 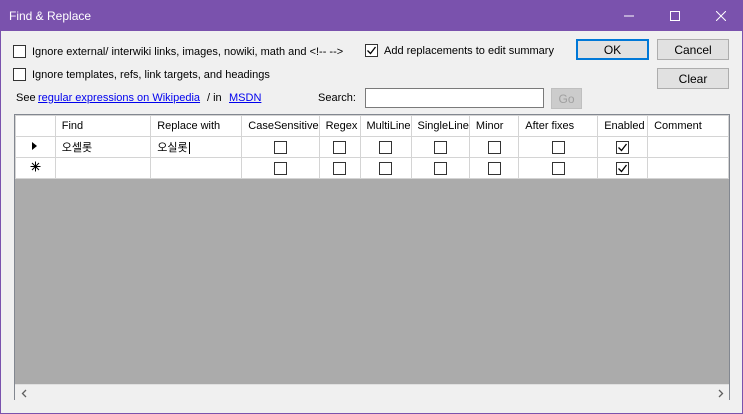 I want to click on regex-wikipedia-link: regular expressions on Wikipedia, so click(x=119, y=98).